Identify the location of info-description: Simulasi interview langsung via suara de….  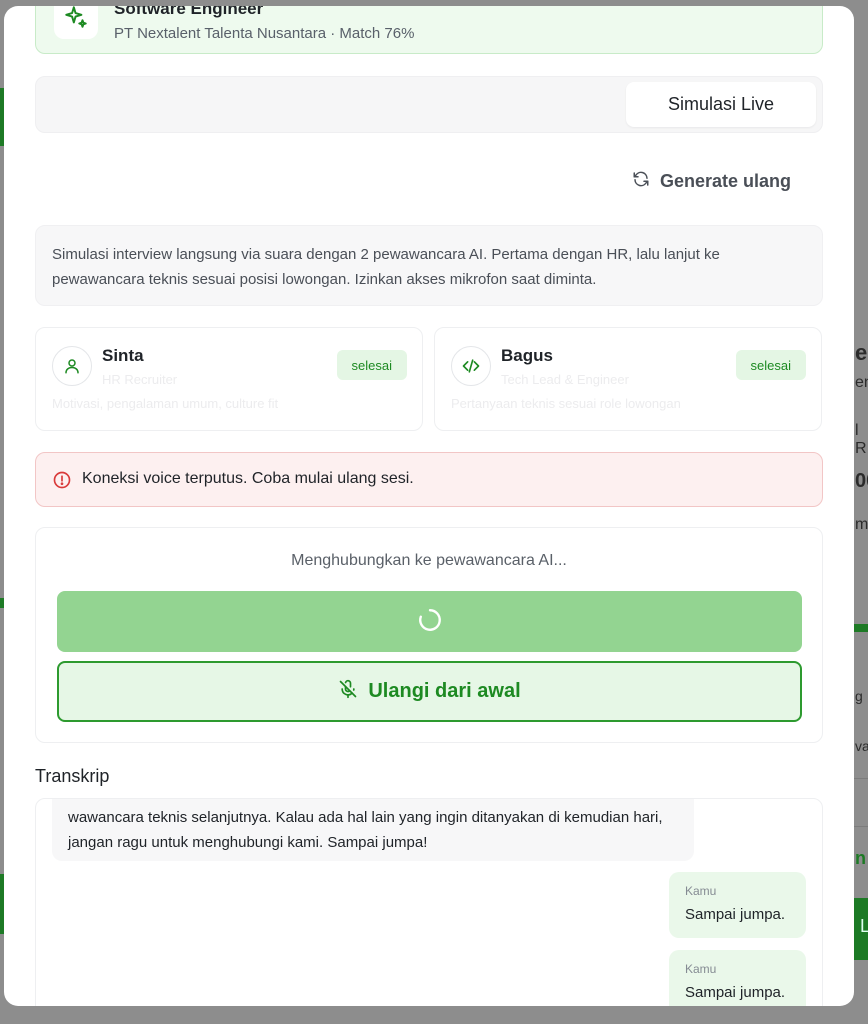
(429, 265).